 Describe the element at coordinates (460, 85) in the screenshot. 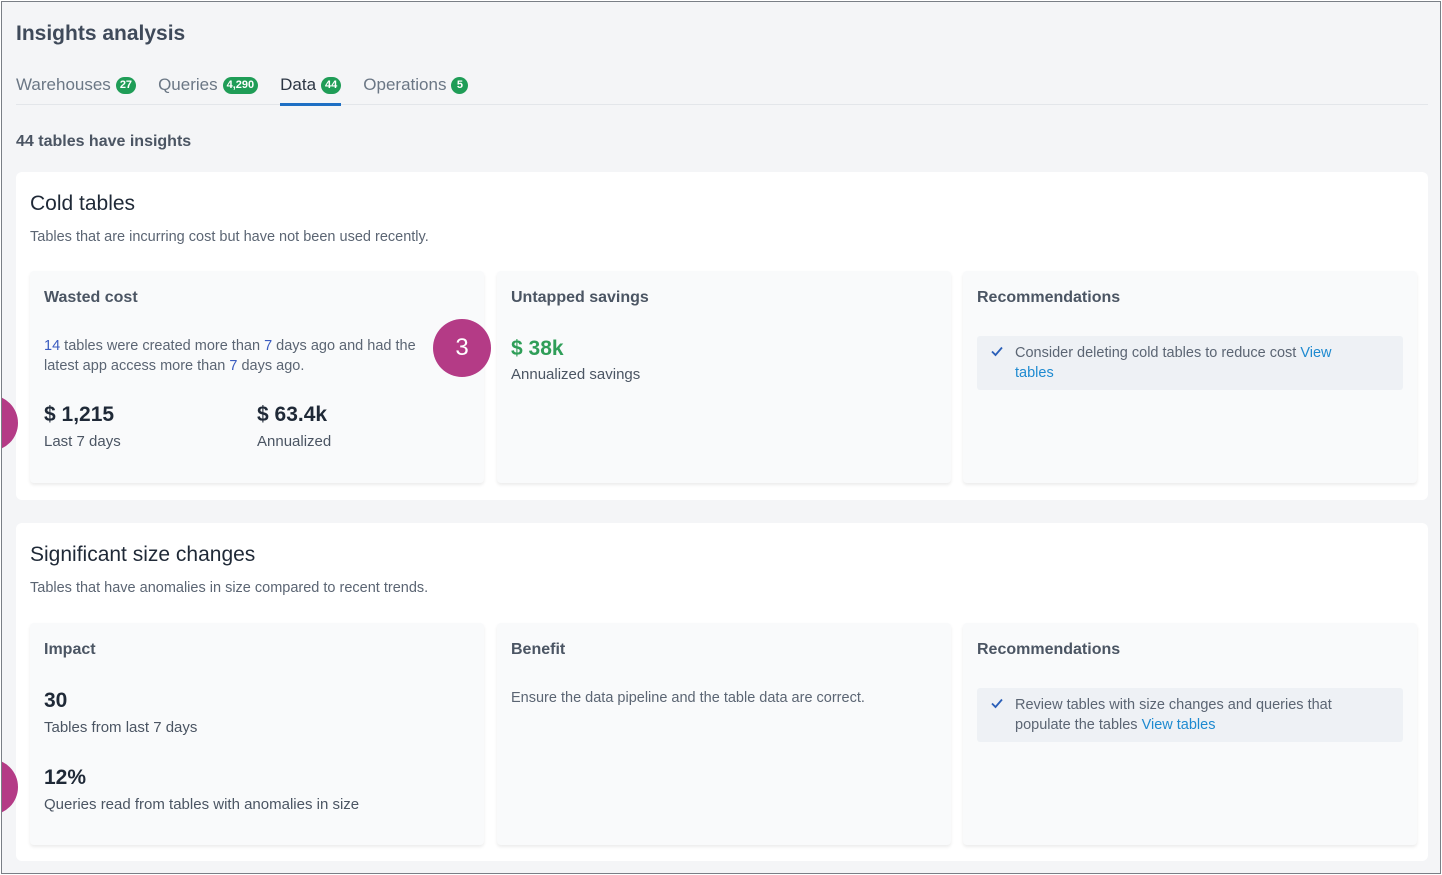

I see `count-badge: 5` at that location.